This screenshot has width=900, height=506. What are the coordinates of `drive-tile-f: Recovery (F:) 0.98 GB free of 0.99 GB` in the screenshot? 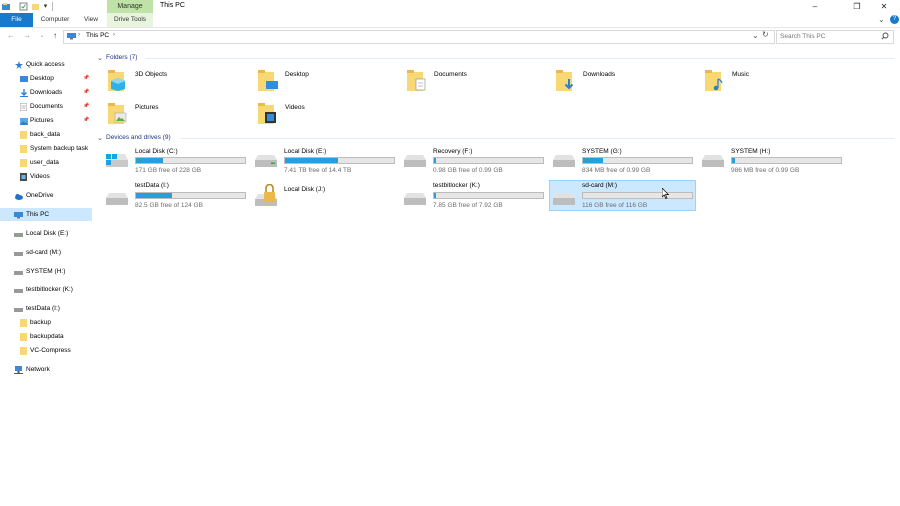 It's located at (474, 162).